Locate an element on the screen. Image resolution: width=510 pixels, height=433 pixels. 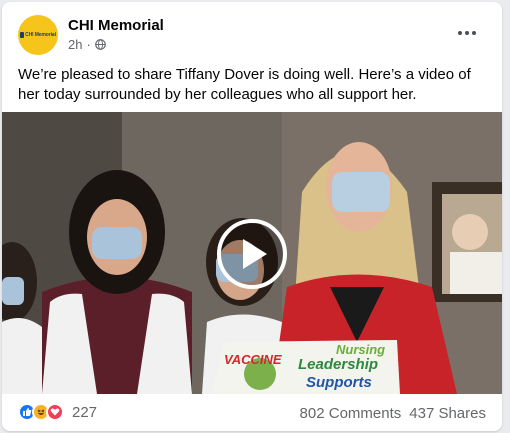
reaction-count: 227 is located at coordinates (84, 412).